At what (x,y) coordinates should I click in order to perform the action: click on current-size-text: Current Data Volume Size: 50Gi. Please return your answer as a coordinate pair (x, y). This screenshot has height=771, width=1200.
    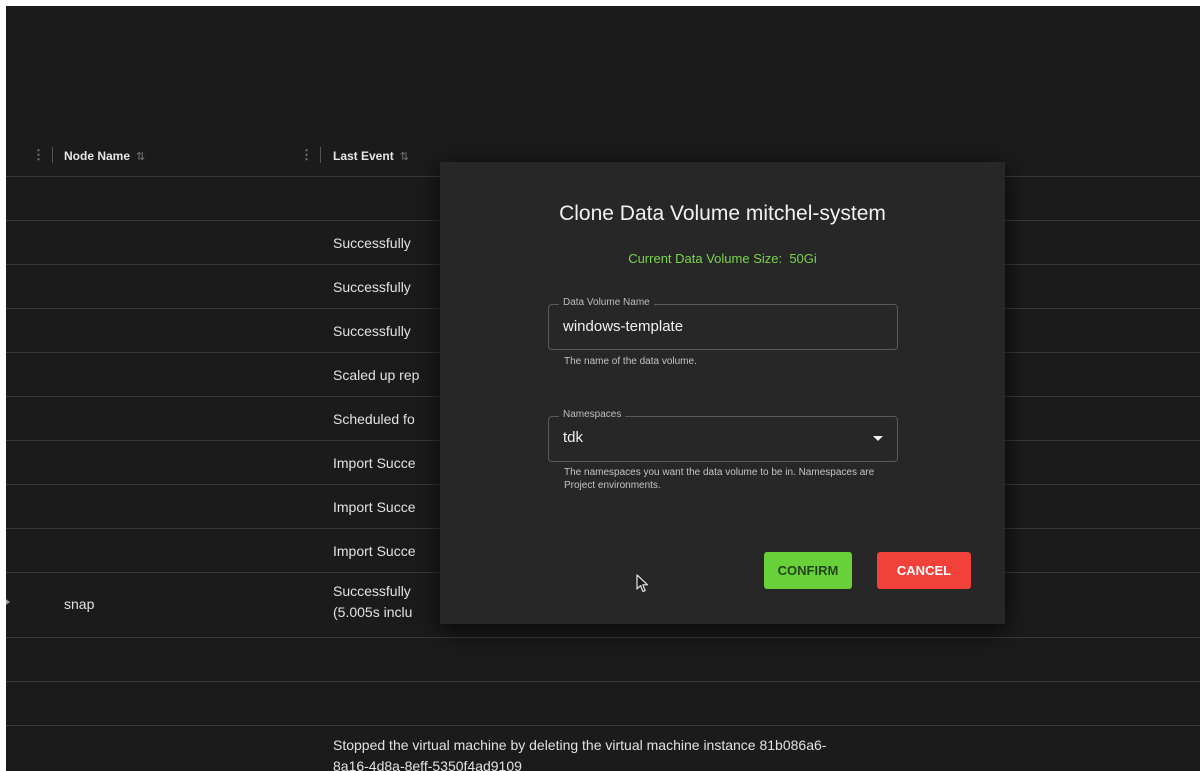
    Looking at the image, I should click on (722, 258).